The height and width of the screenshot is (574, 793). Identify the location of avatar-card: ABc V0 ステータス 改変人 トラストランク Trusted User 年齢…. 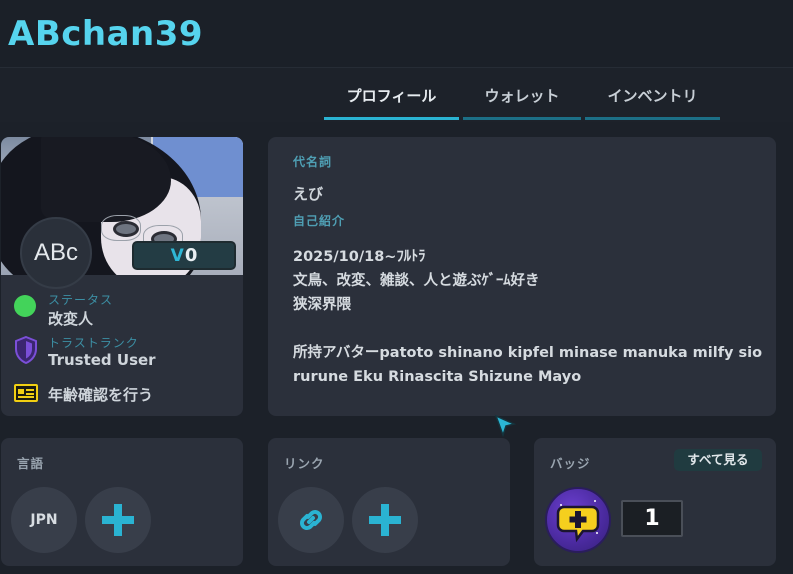
(122, 276).